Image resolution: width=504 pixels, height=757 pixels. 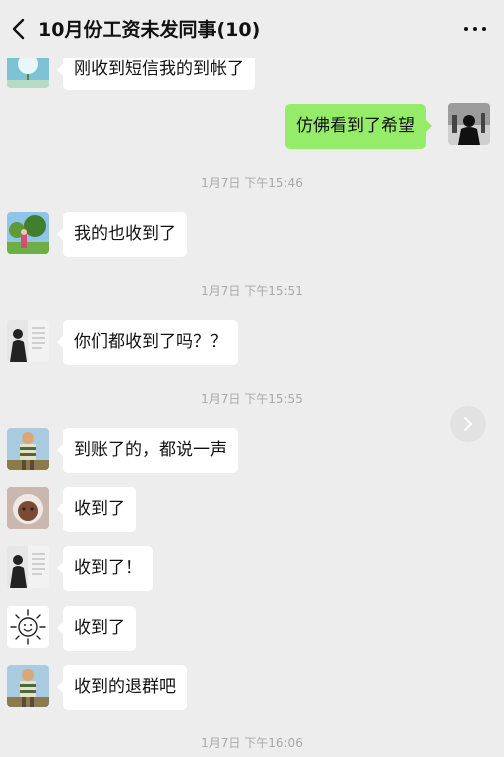 What do you see at coordinates (28, 233) in the screenshot?
I see `garden-avatar` at bounding box center [28, 233].